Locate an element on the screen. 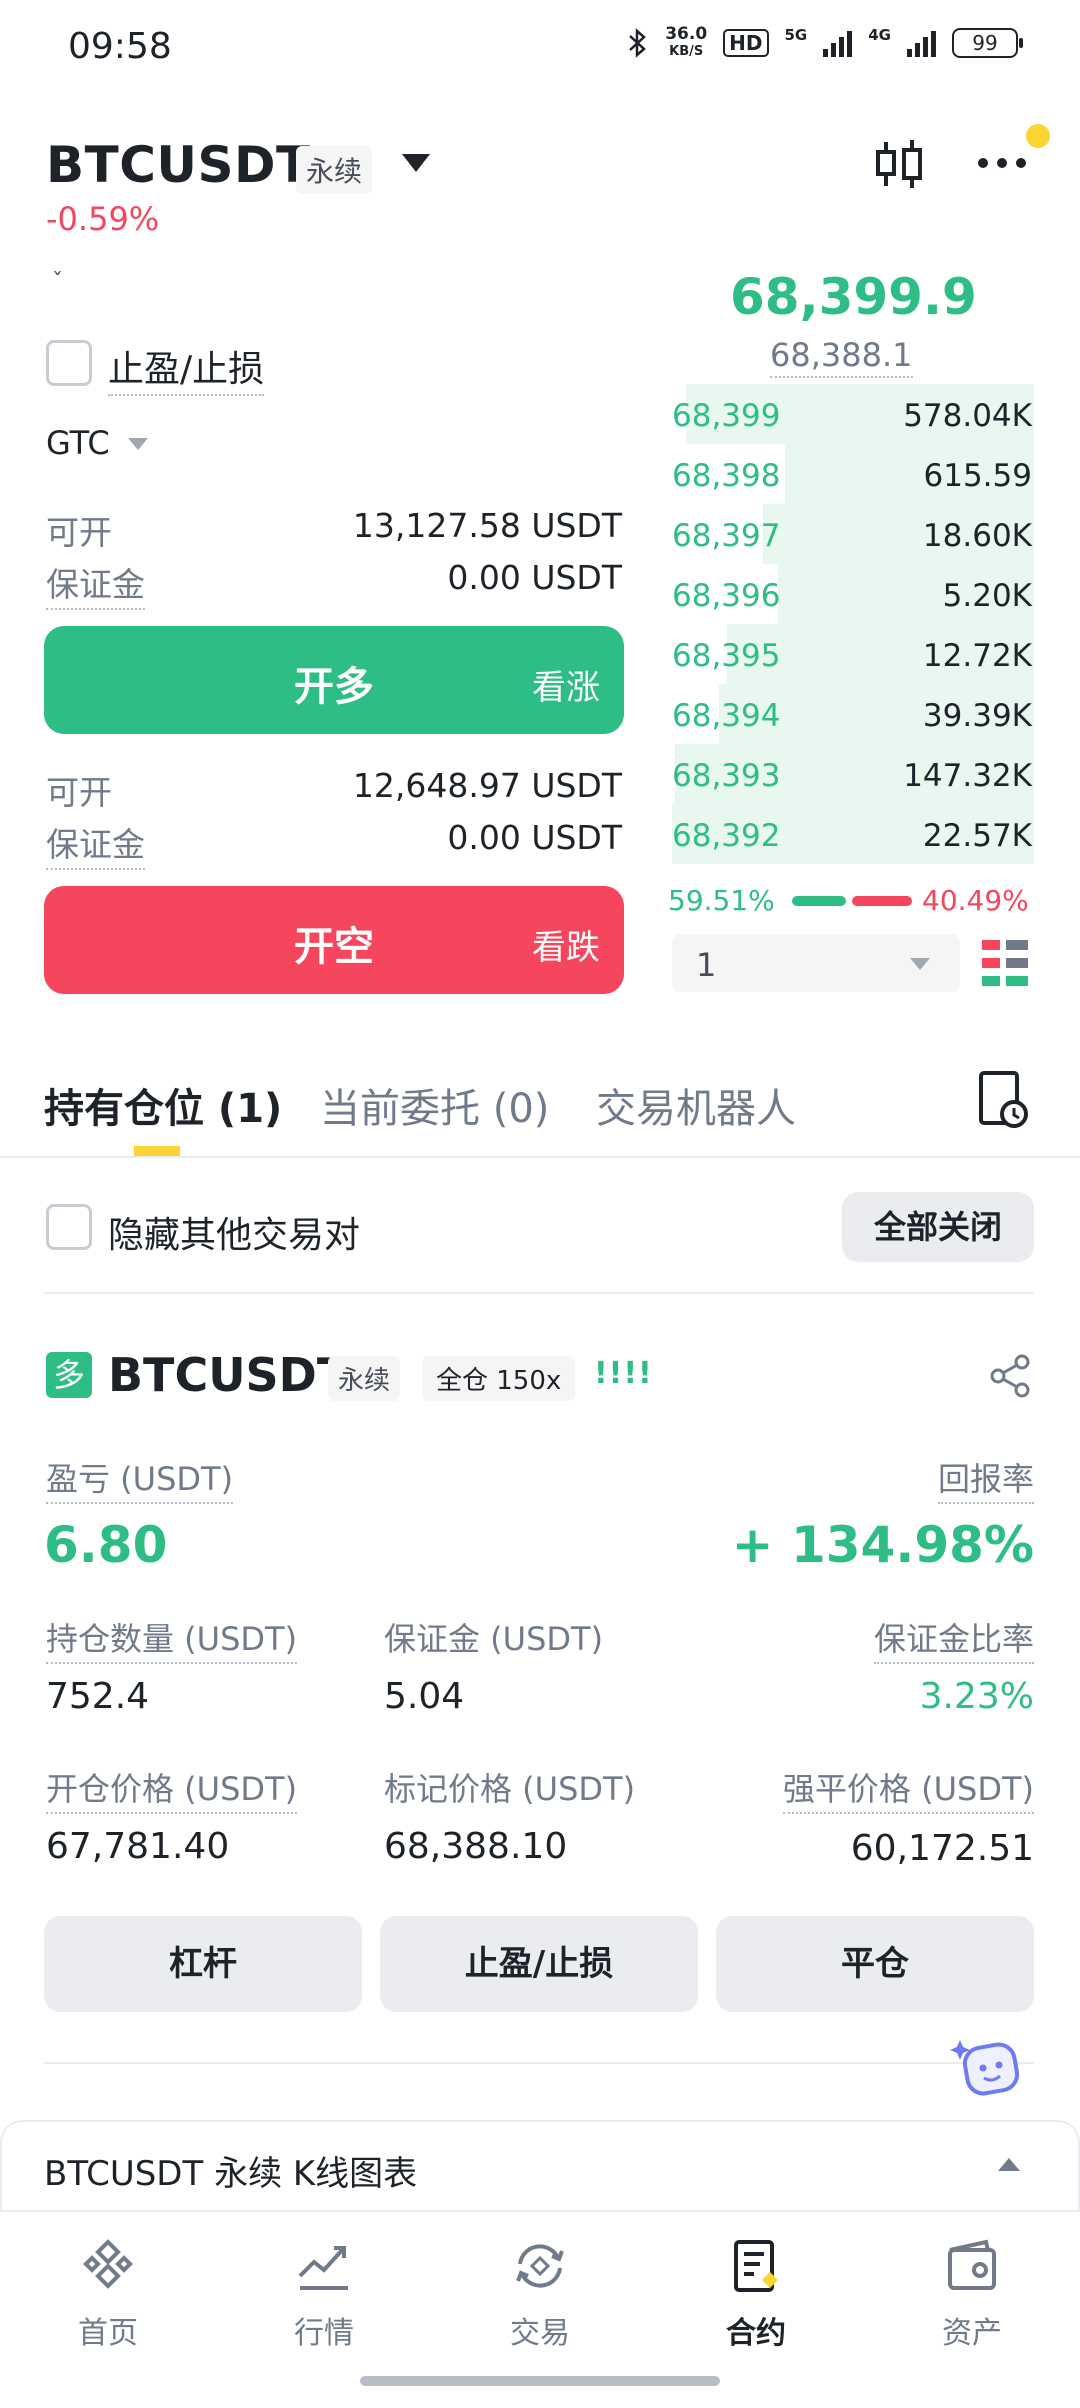  mark-price-label: 标记价格 (USDT) is located at coordinates (510, 1789).